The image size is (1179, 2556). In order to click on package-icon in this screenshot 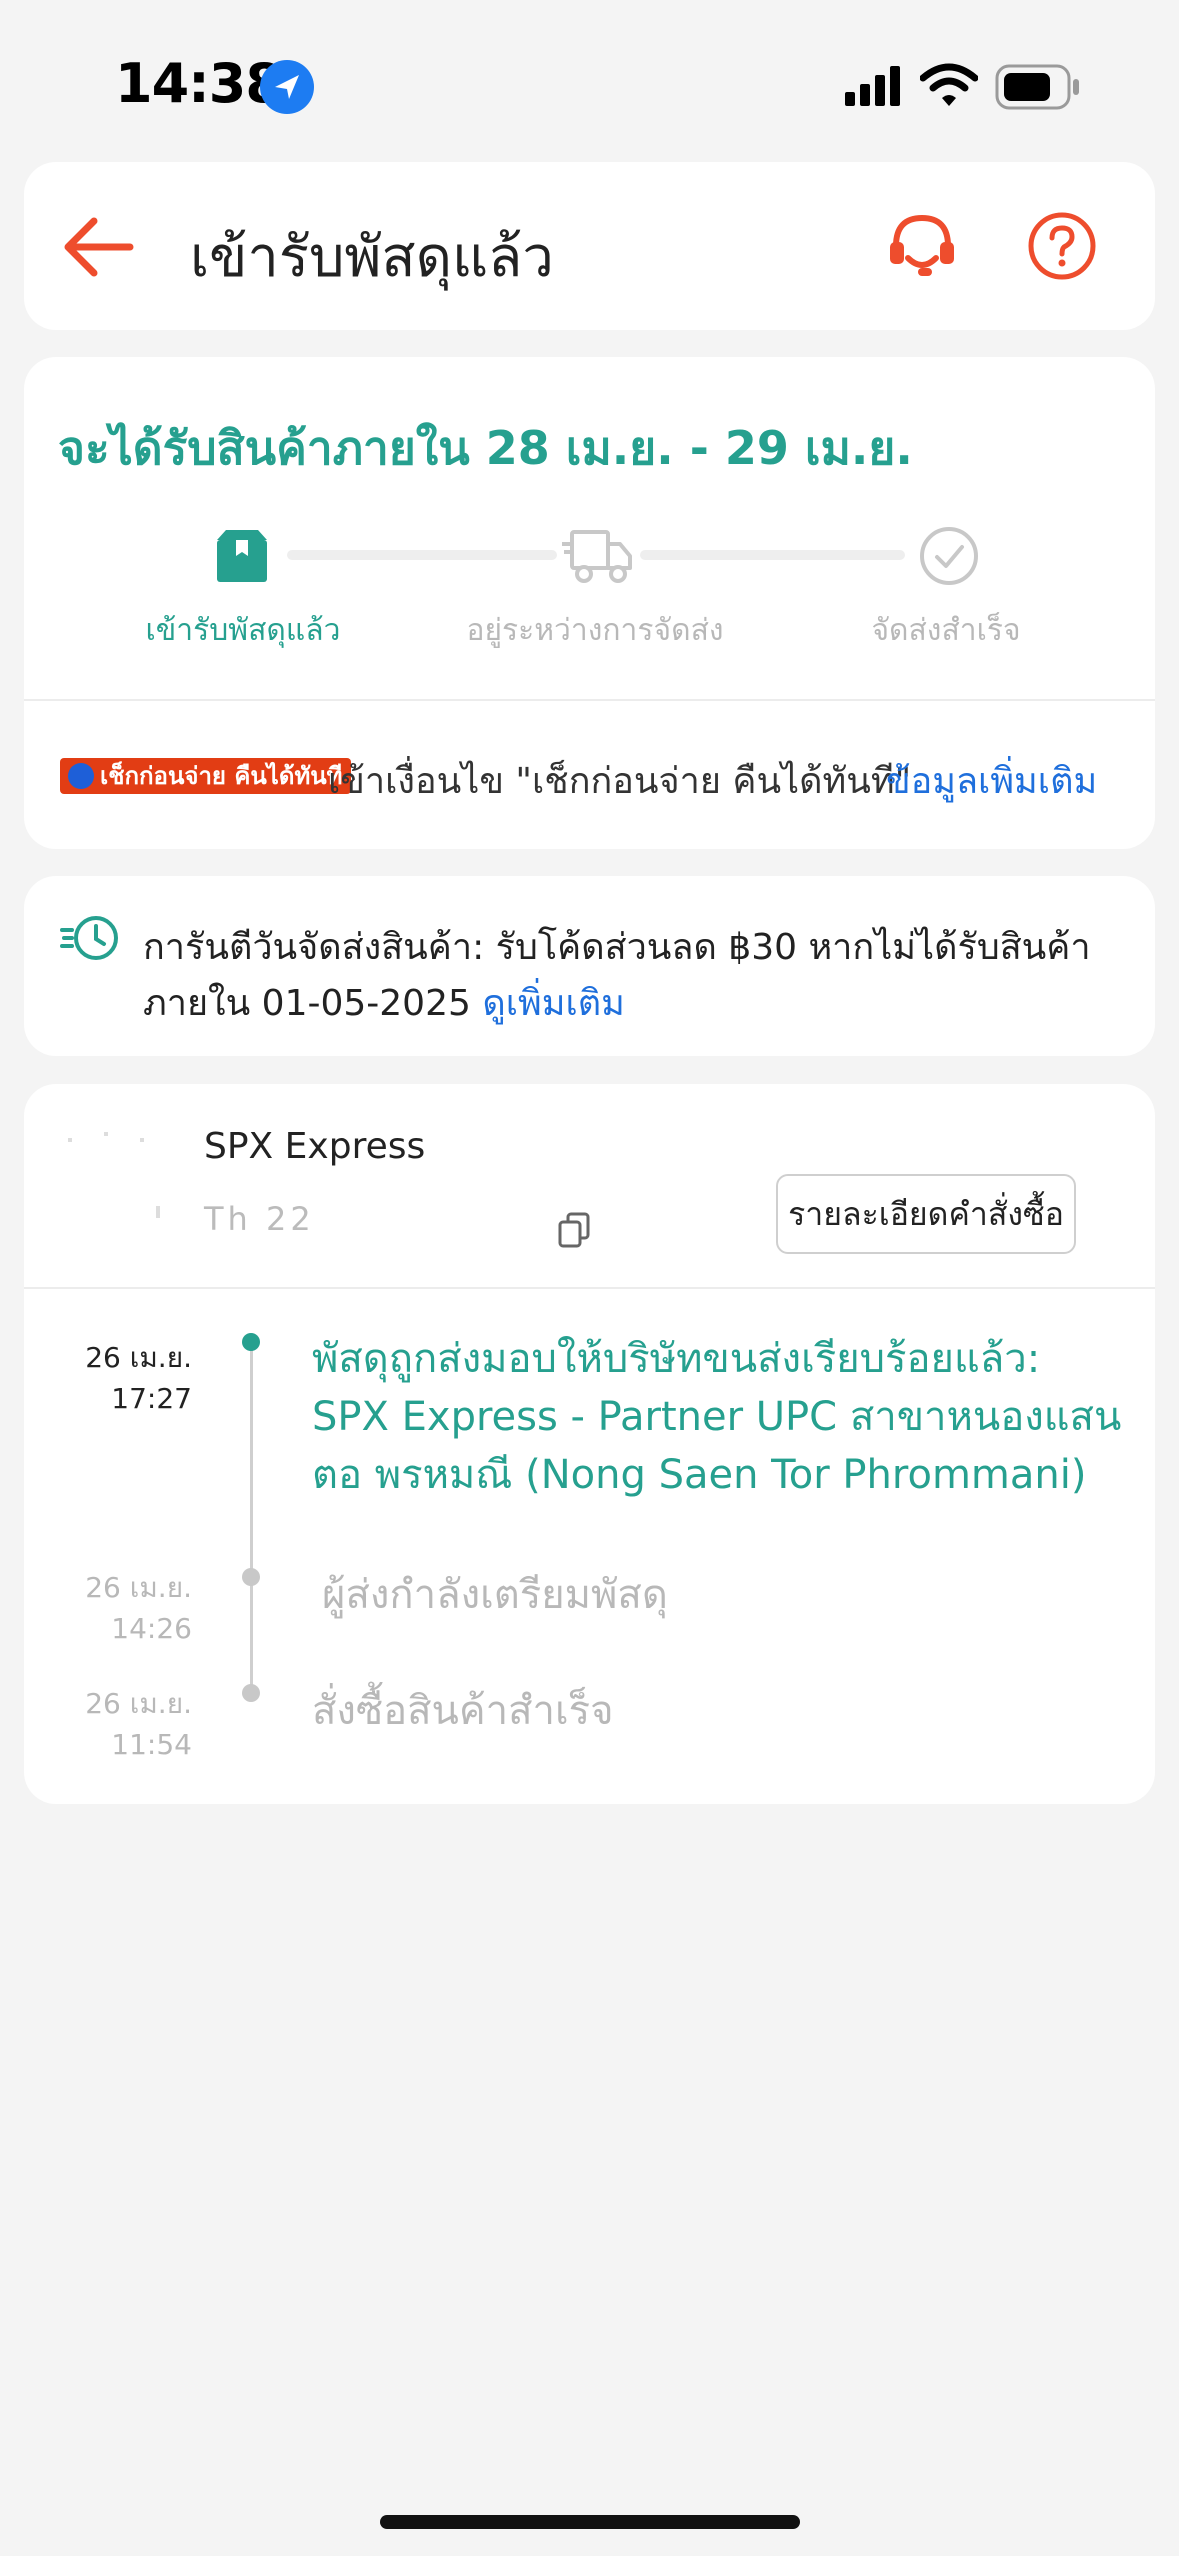, I will do `click(242, 558)`.